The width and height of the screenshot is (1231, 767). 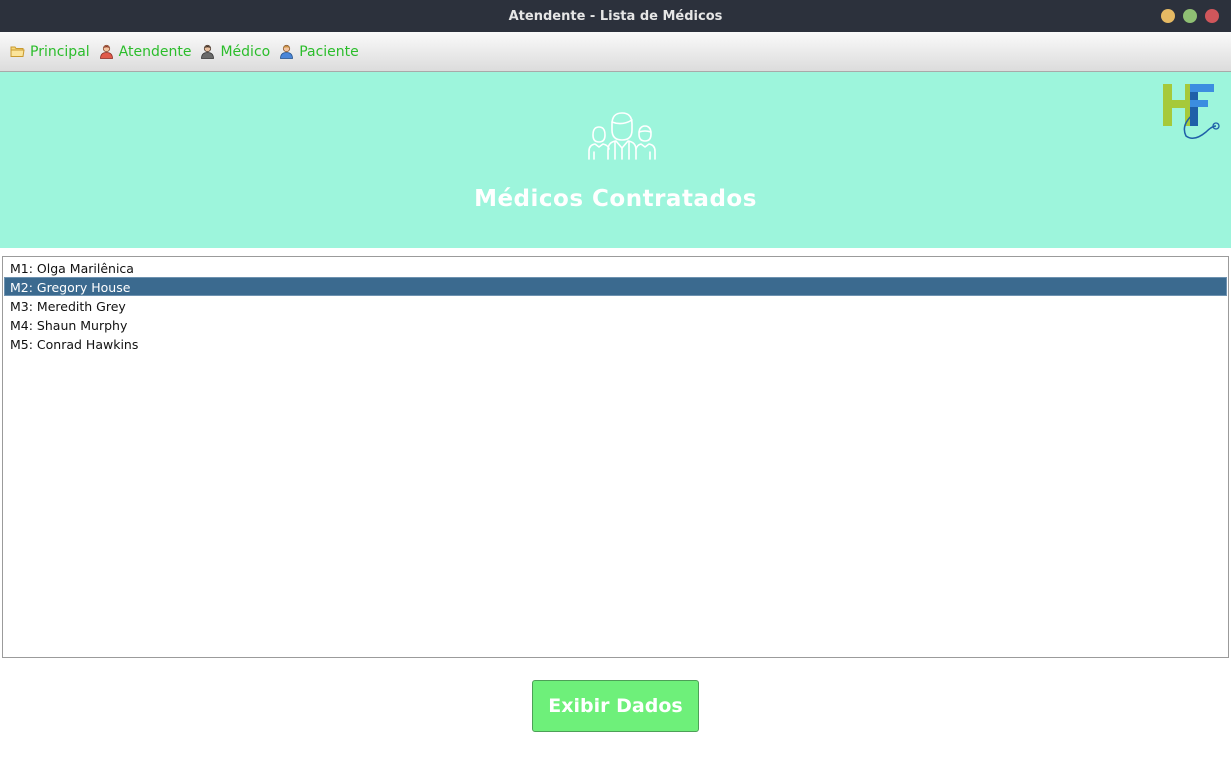 I want to click on menu-item-medico: Médico, so click(x=235, y=52).